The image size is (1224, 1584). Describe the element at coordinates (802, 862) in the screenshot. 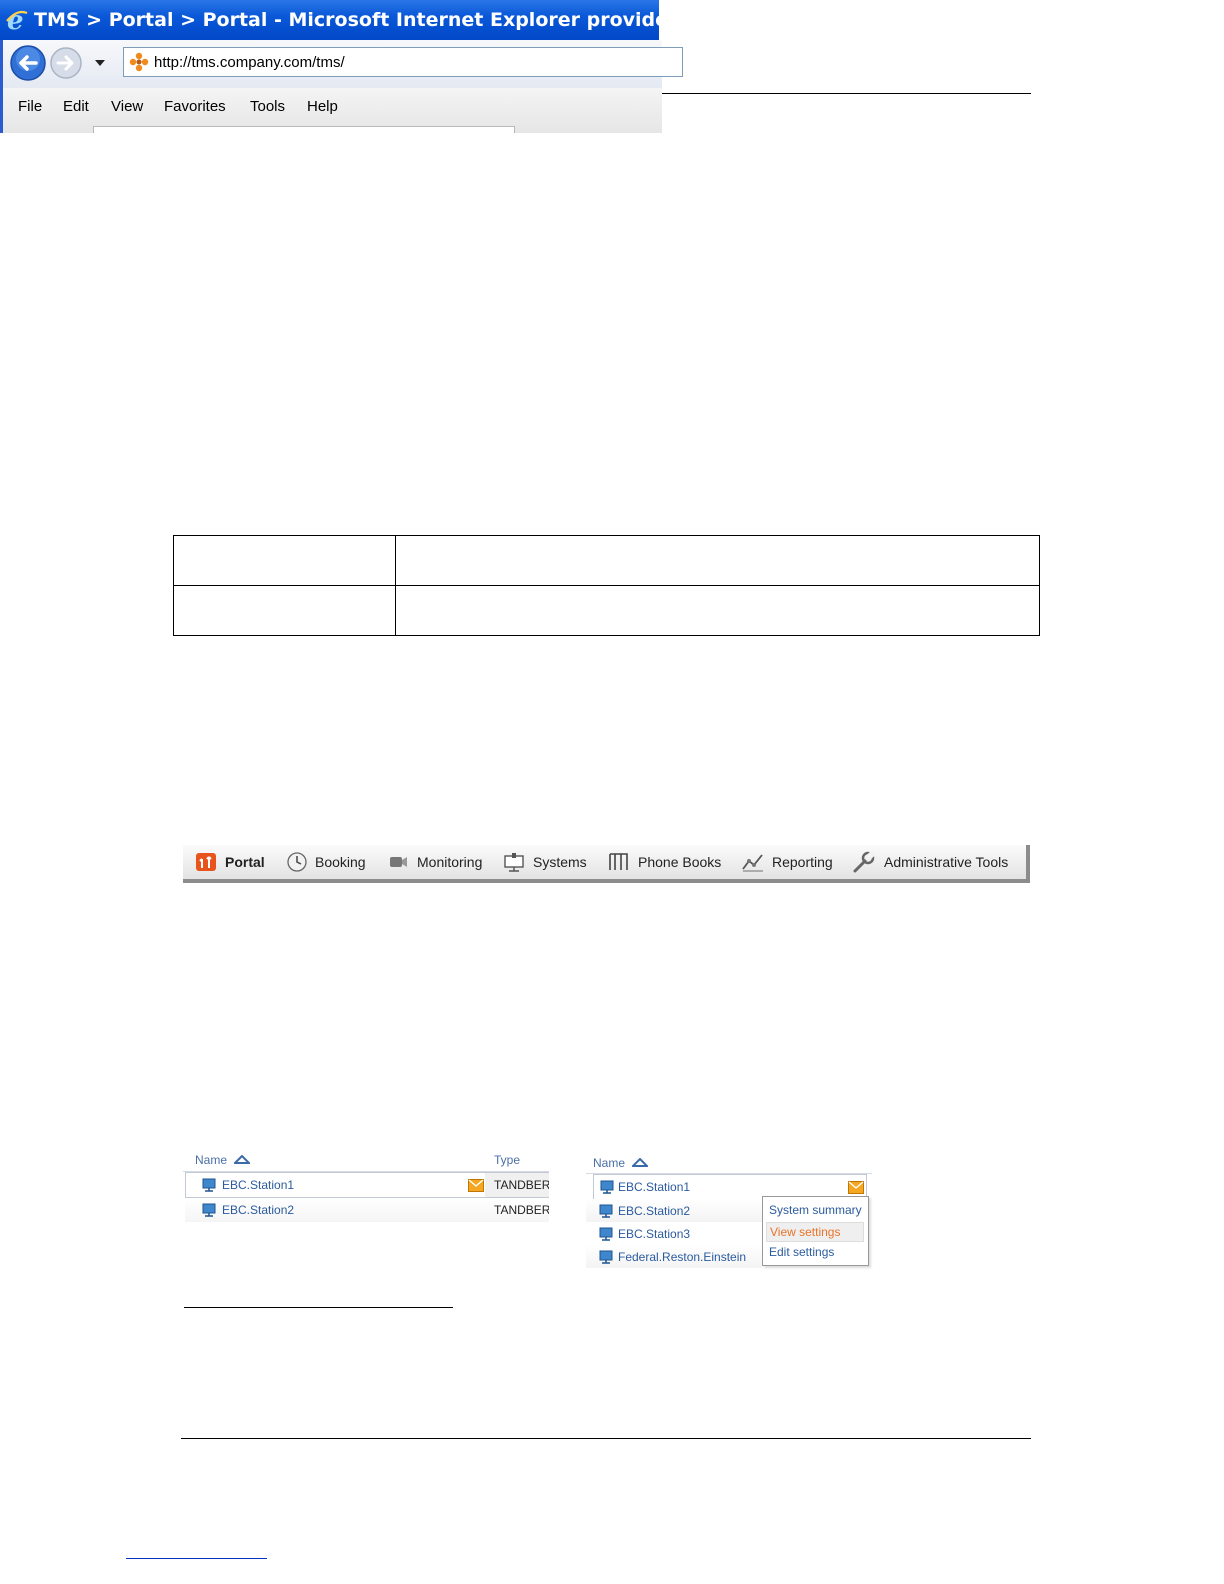

I see `menu-reporting-label: Reporting` at that location.